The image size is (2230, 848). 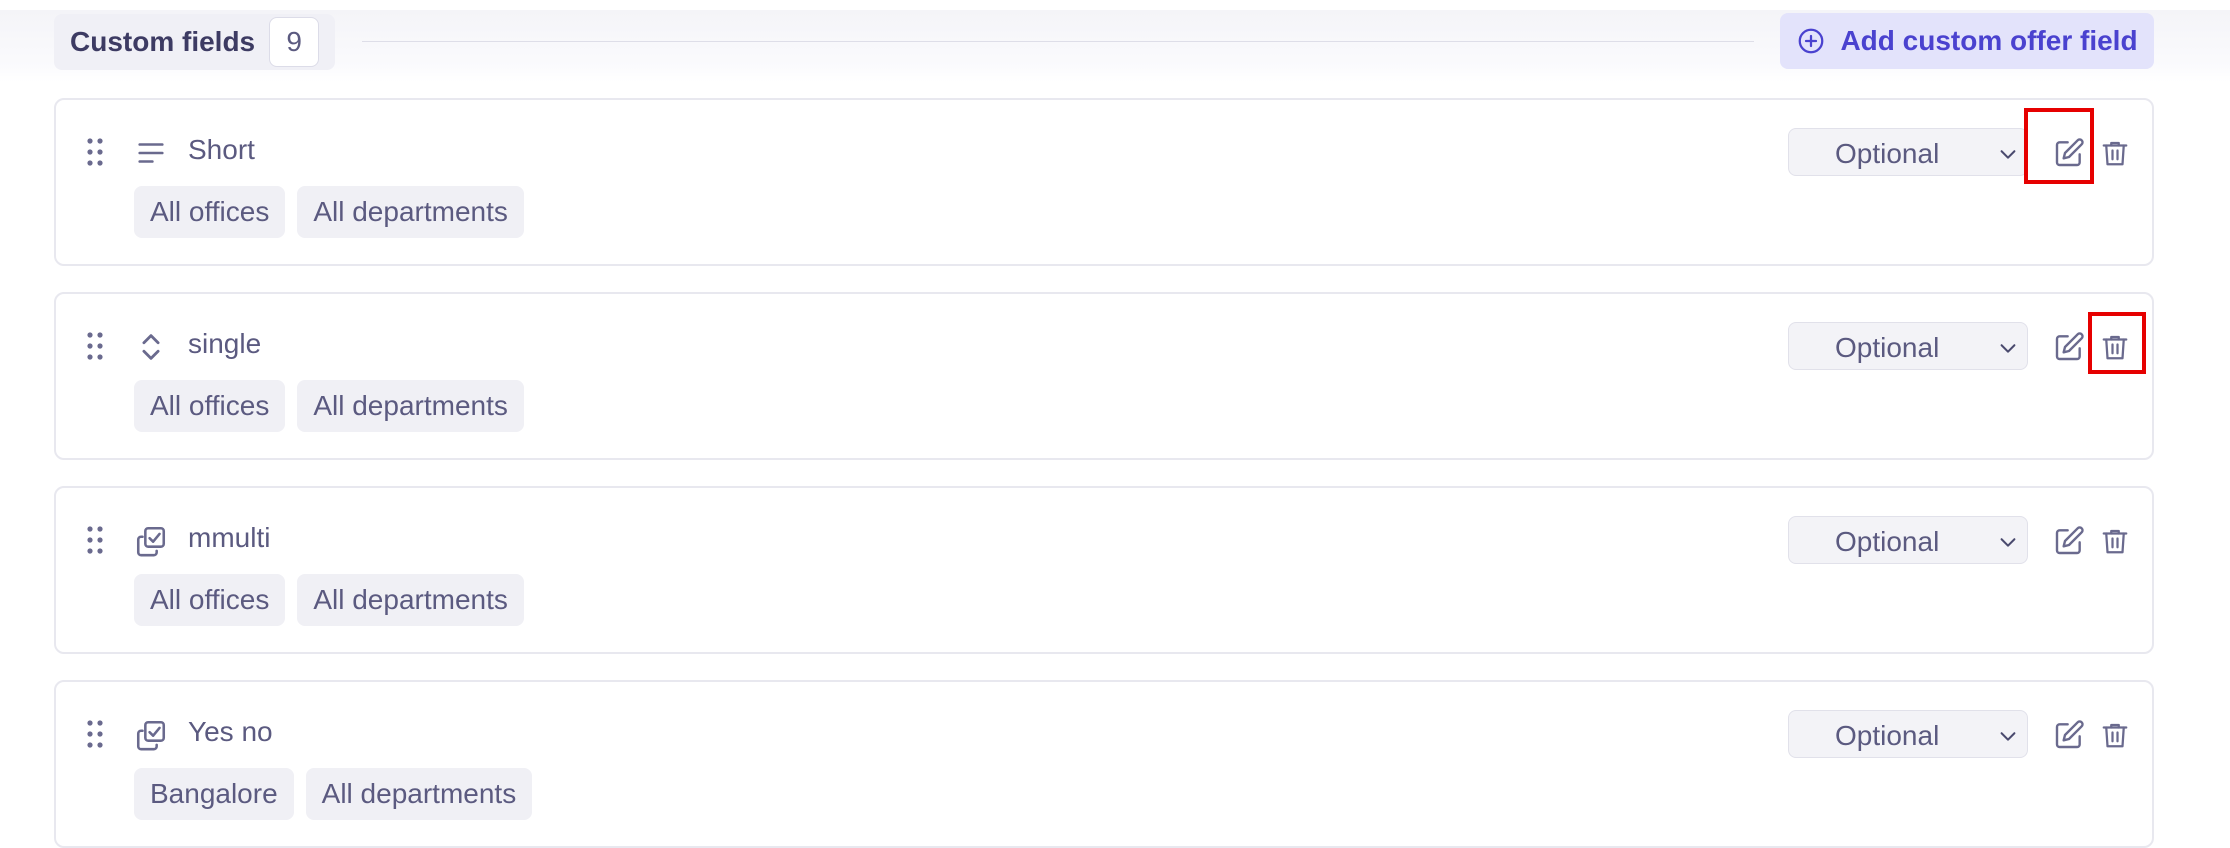 I want to click on field-count-badge: 9, so click(x=294, y=42).